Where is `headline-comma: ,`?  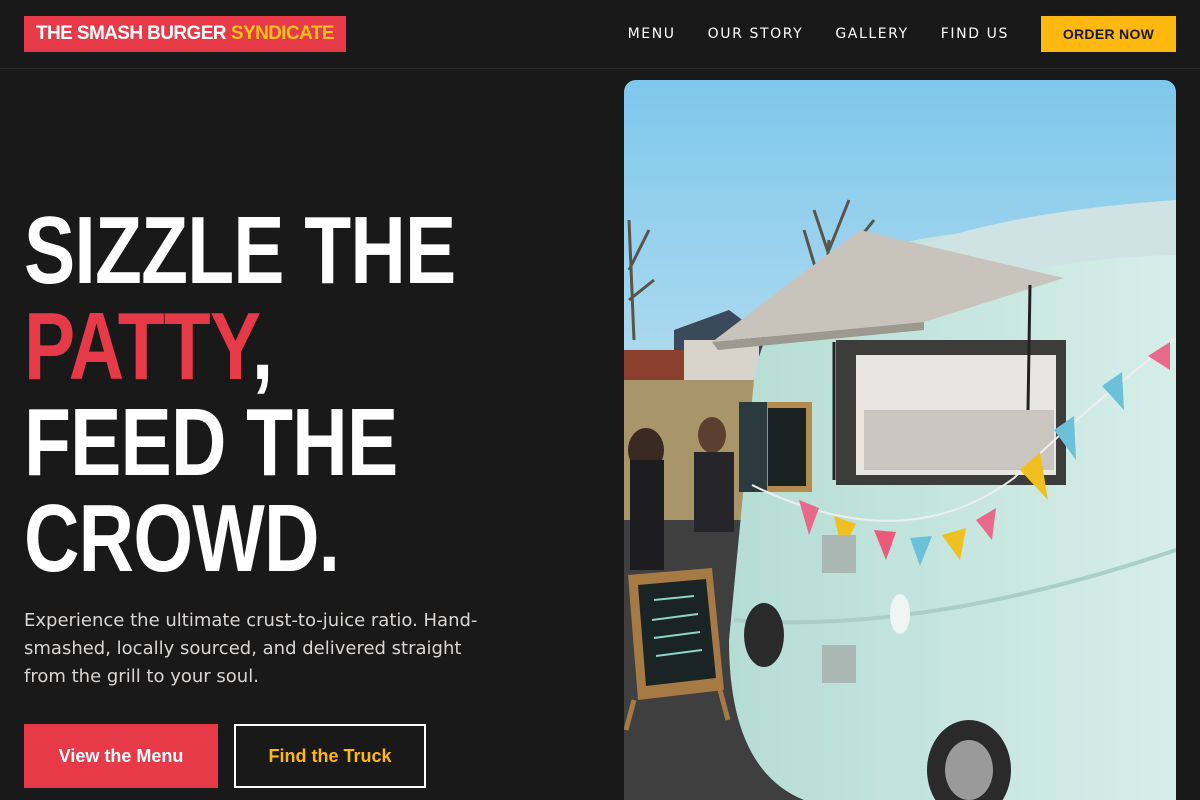 headline-comma: , is located at coordinates (262, 346).